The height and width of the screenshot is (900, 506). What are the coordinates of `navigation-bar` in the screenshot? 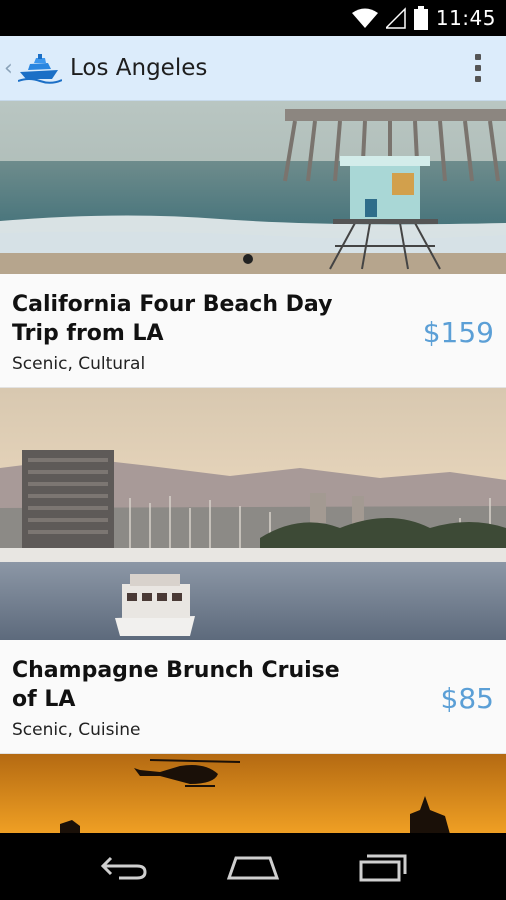 It's located at (253, 866).